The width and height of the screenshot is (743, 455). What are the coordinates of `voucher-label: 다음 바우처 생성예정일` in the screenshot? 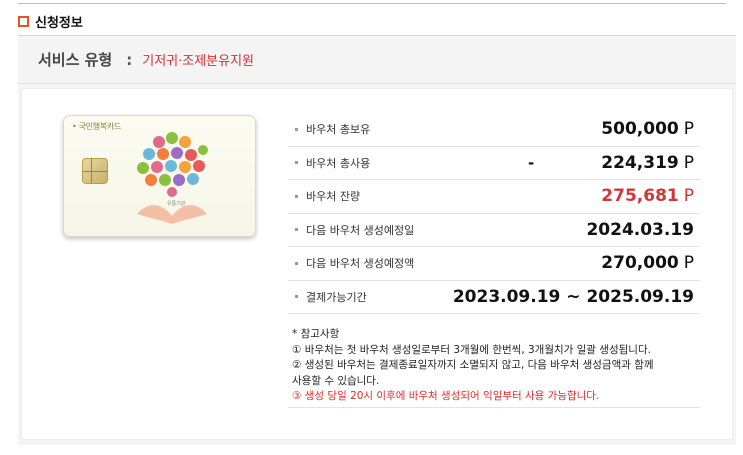 It's located at (360, 230).